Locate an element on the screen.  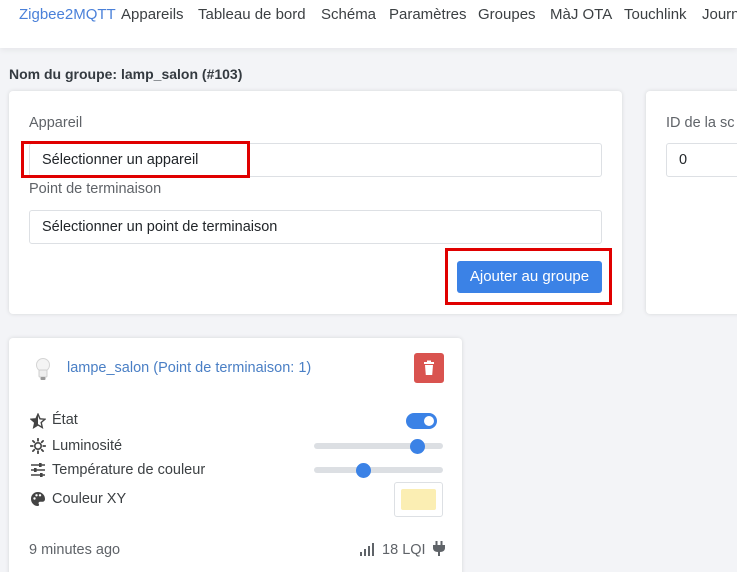
scene-id-label: ID de la sc is located at coordinates (700, 123).